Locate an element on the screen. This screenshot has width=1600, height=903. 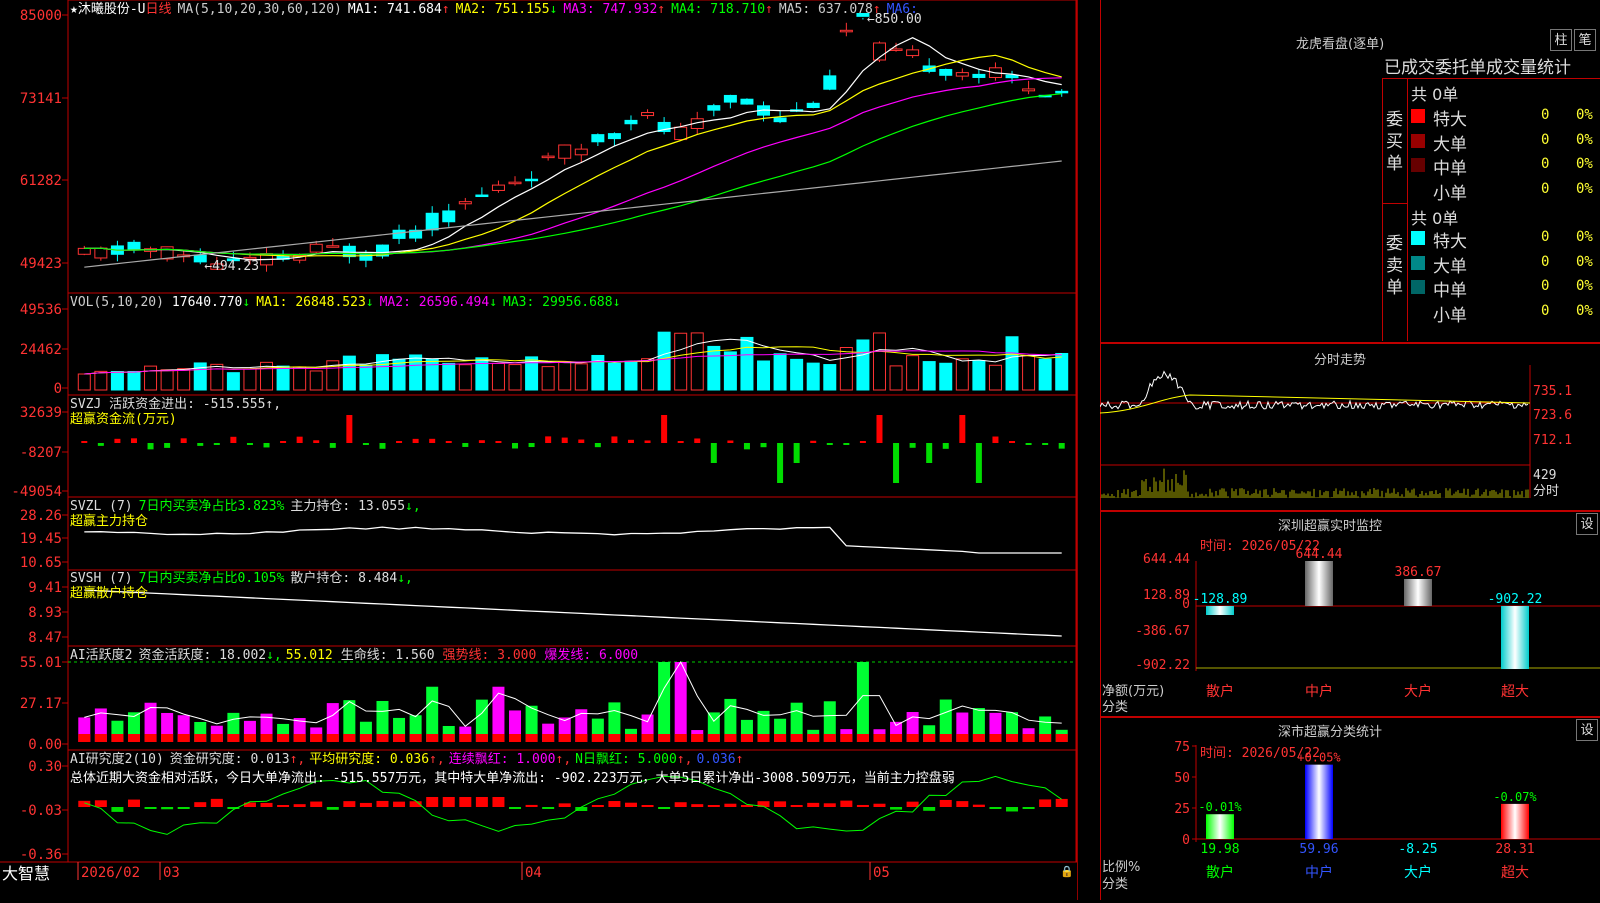
ma-line is located at coordinates (573, 214).